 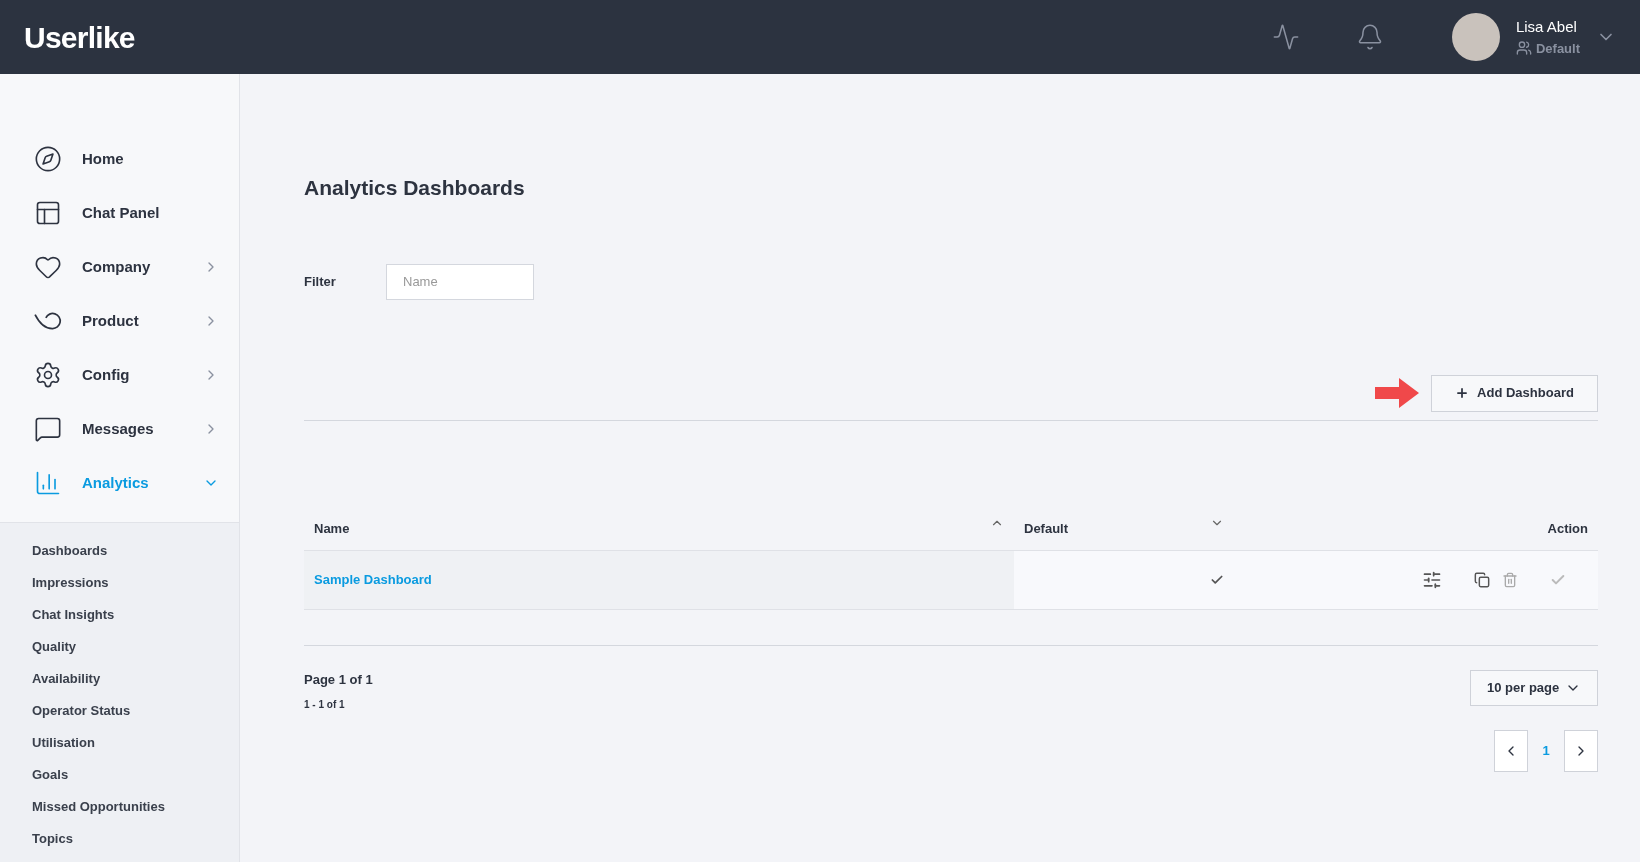 I want to click on sidebar-item: Company, so click(x=119, y=267).